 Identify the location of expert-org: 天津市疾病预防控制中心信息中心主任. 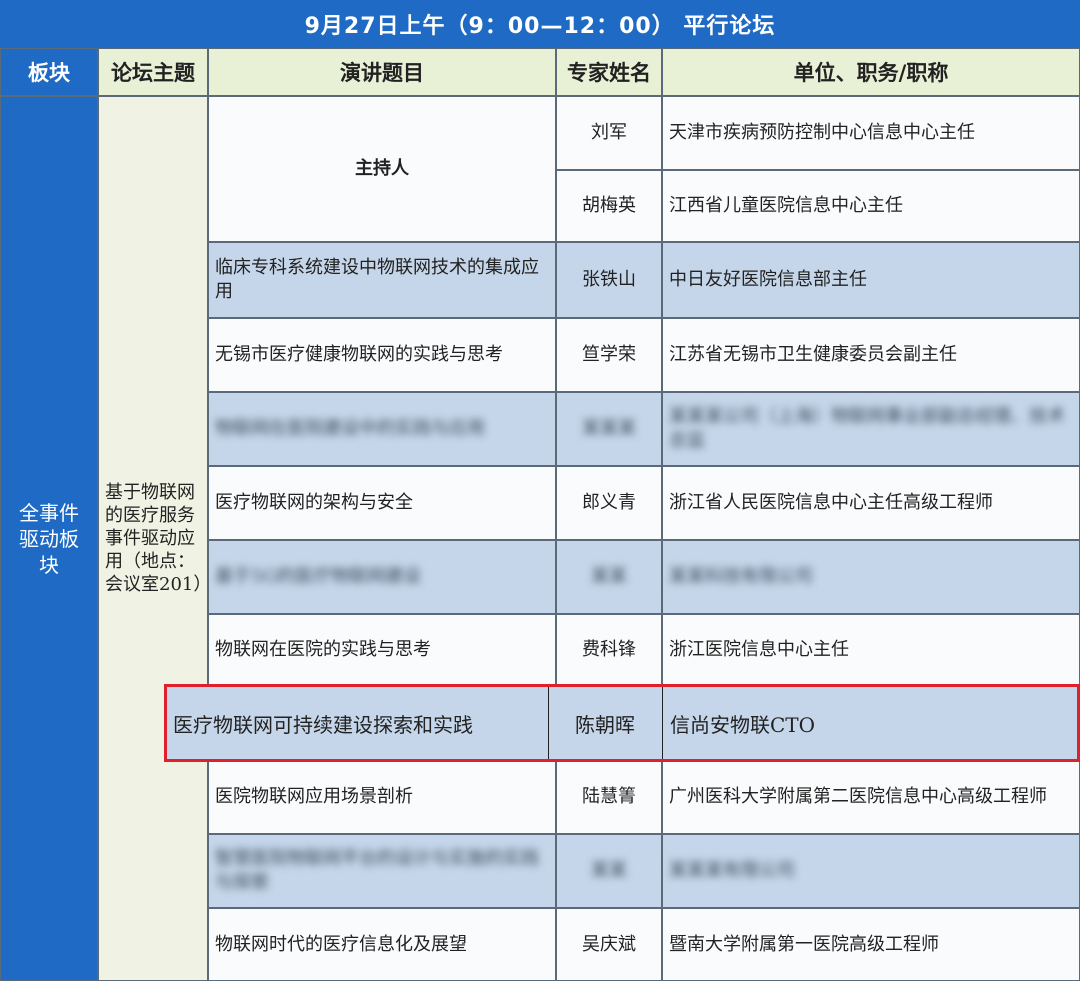
(871, 133).